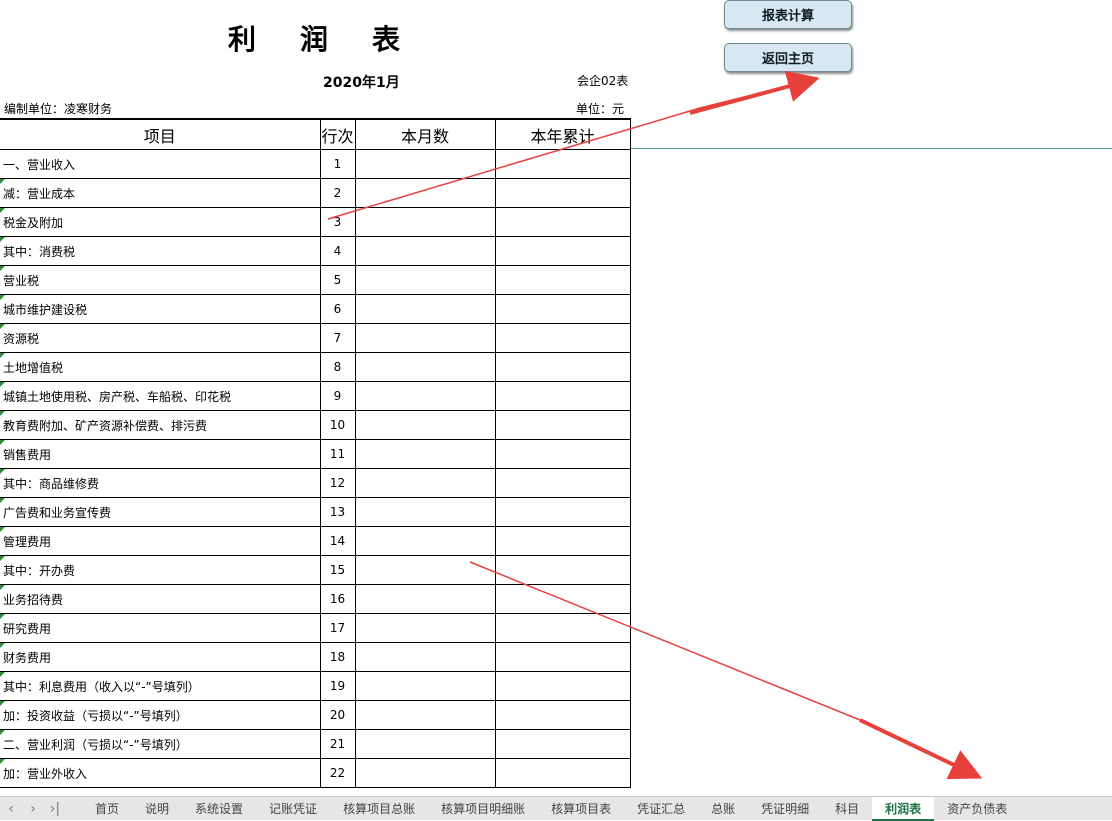 The width and height of the screenshot is (1112, 821). Describe the element at coordinates (27, 541) in the screenshot. I see `row-item-label-text: 管理费用` at that location.